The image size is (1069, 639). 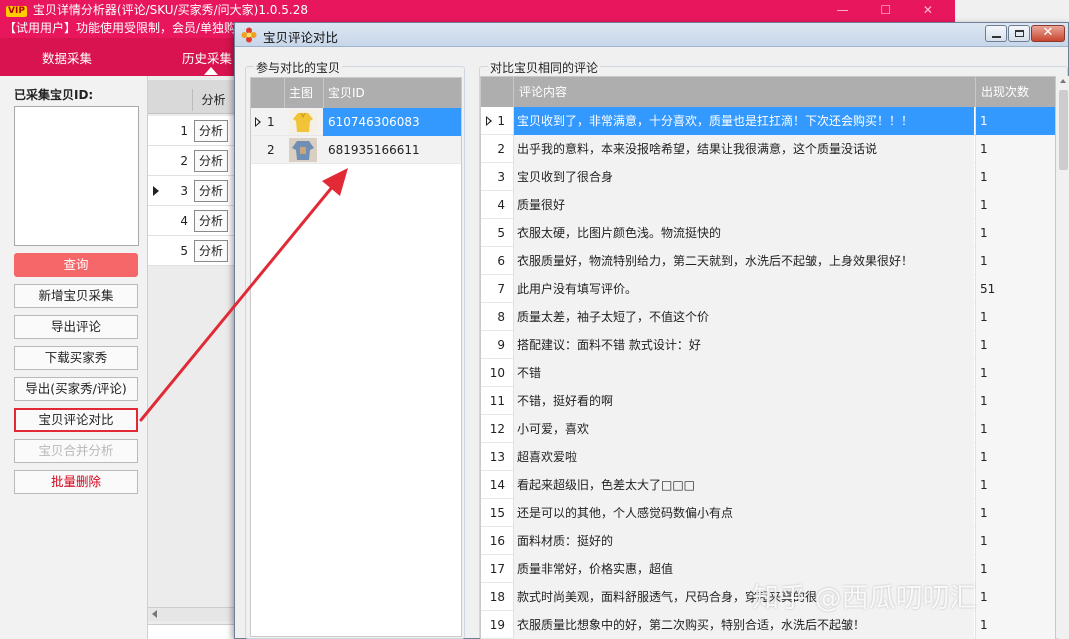 I want to click on comment-text: 此用户没有填写评价。, so click(x=743, y=289).